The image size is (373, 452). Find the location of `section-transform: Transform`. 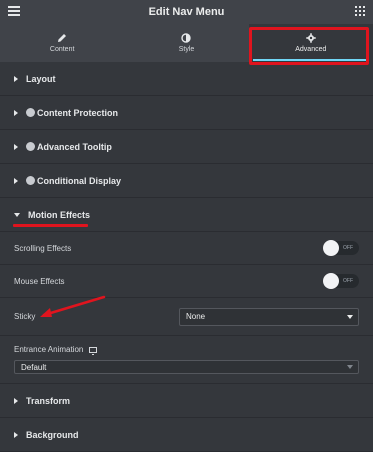

section-transform: Transform is located at coordinates (186, 401).